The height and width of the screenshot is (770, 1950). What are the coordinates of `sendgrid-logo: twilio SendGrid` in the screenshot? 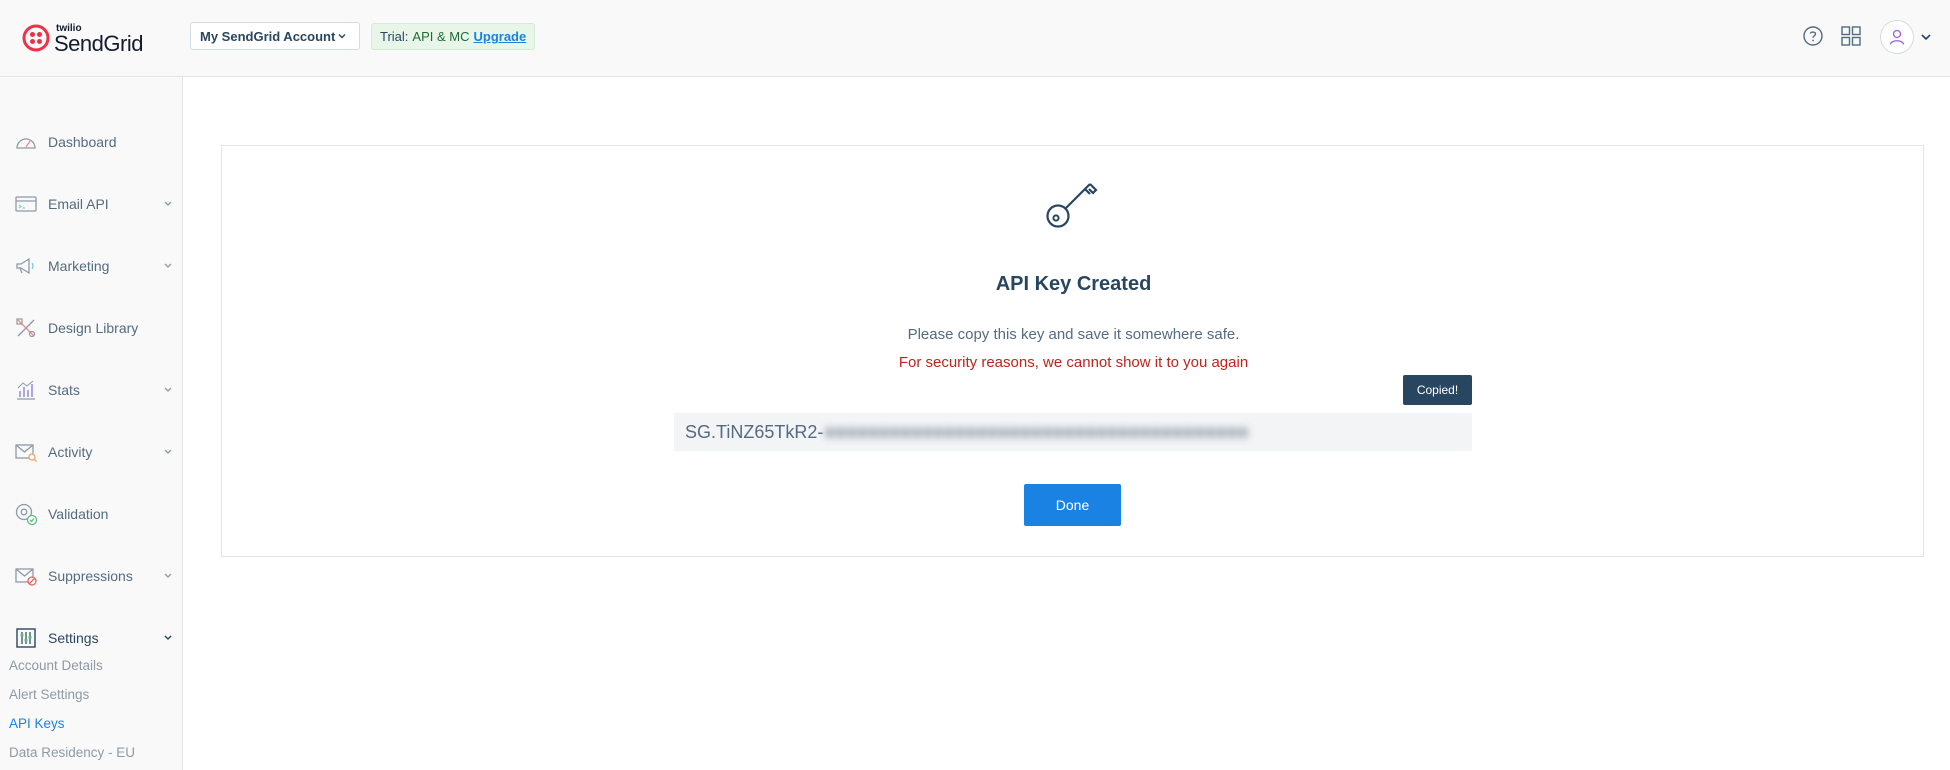 It's located at (83, 39).